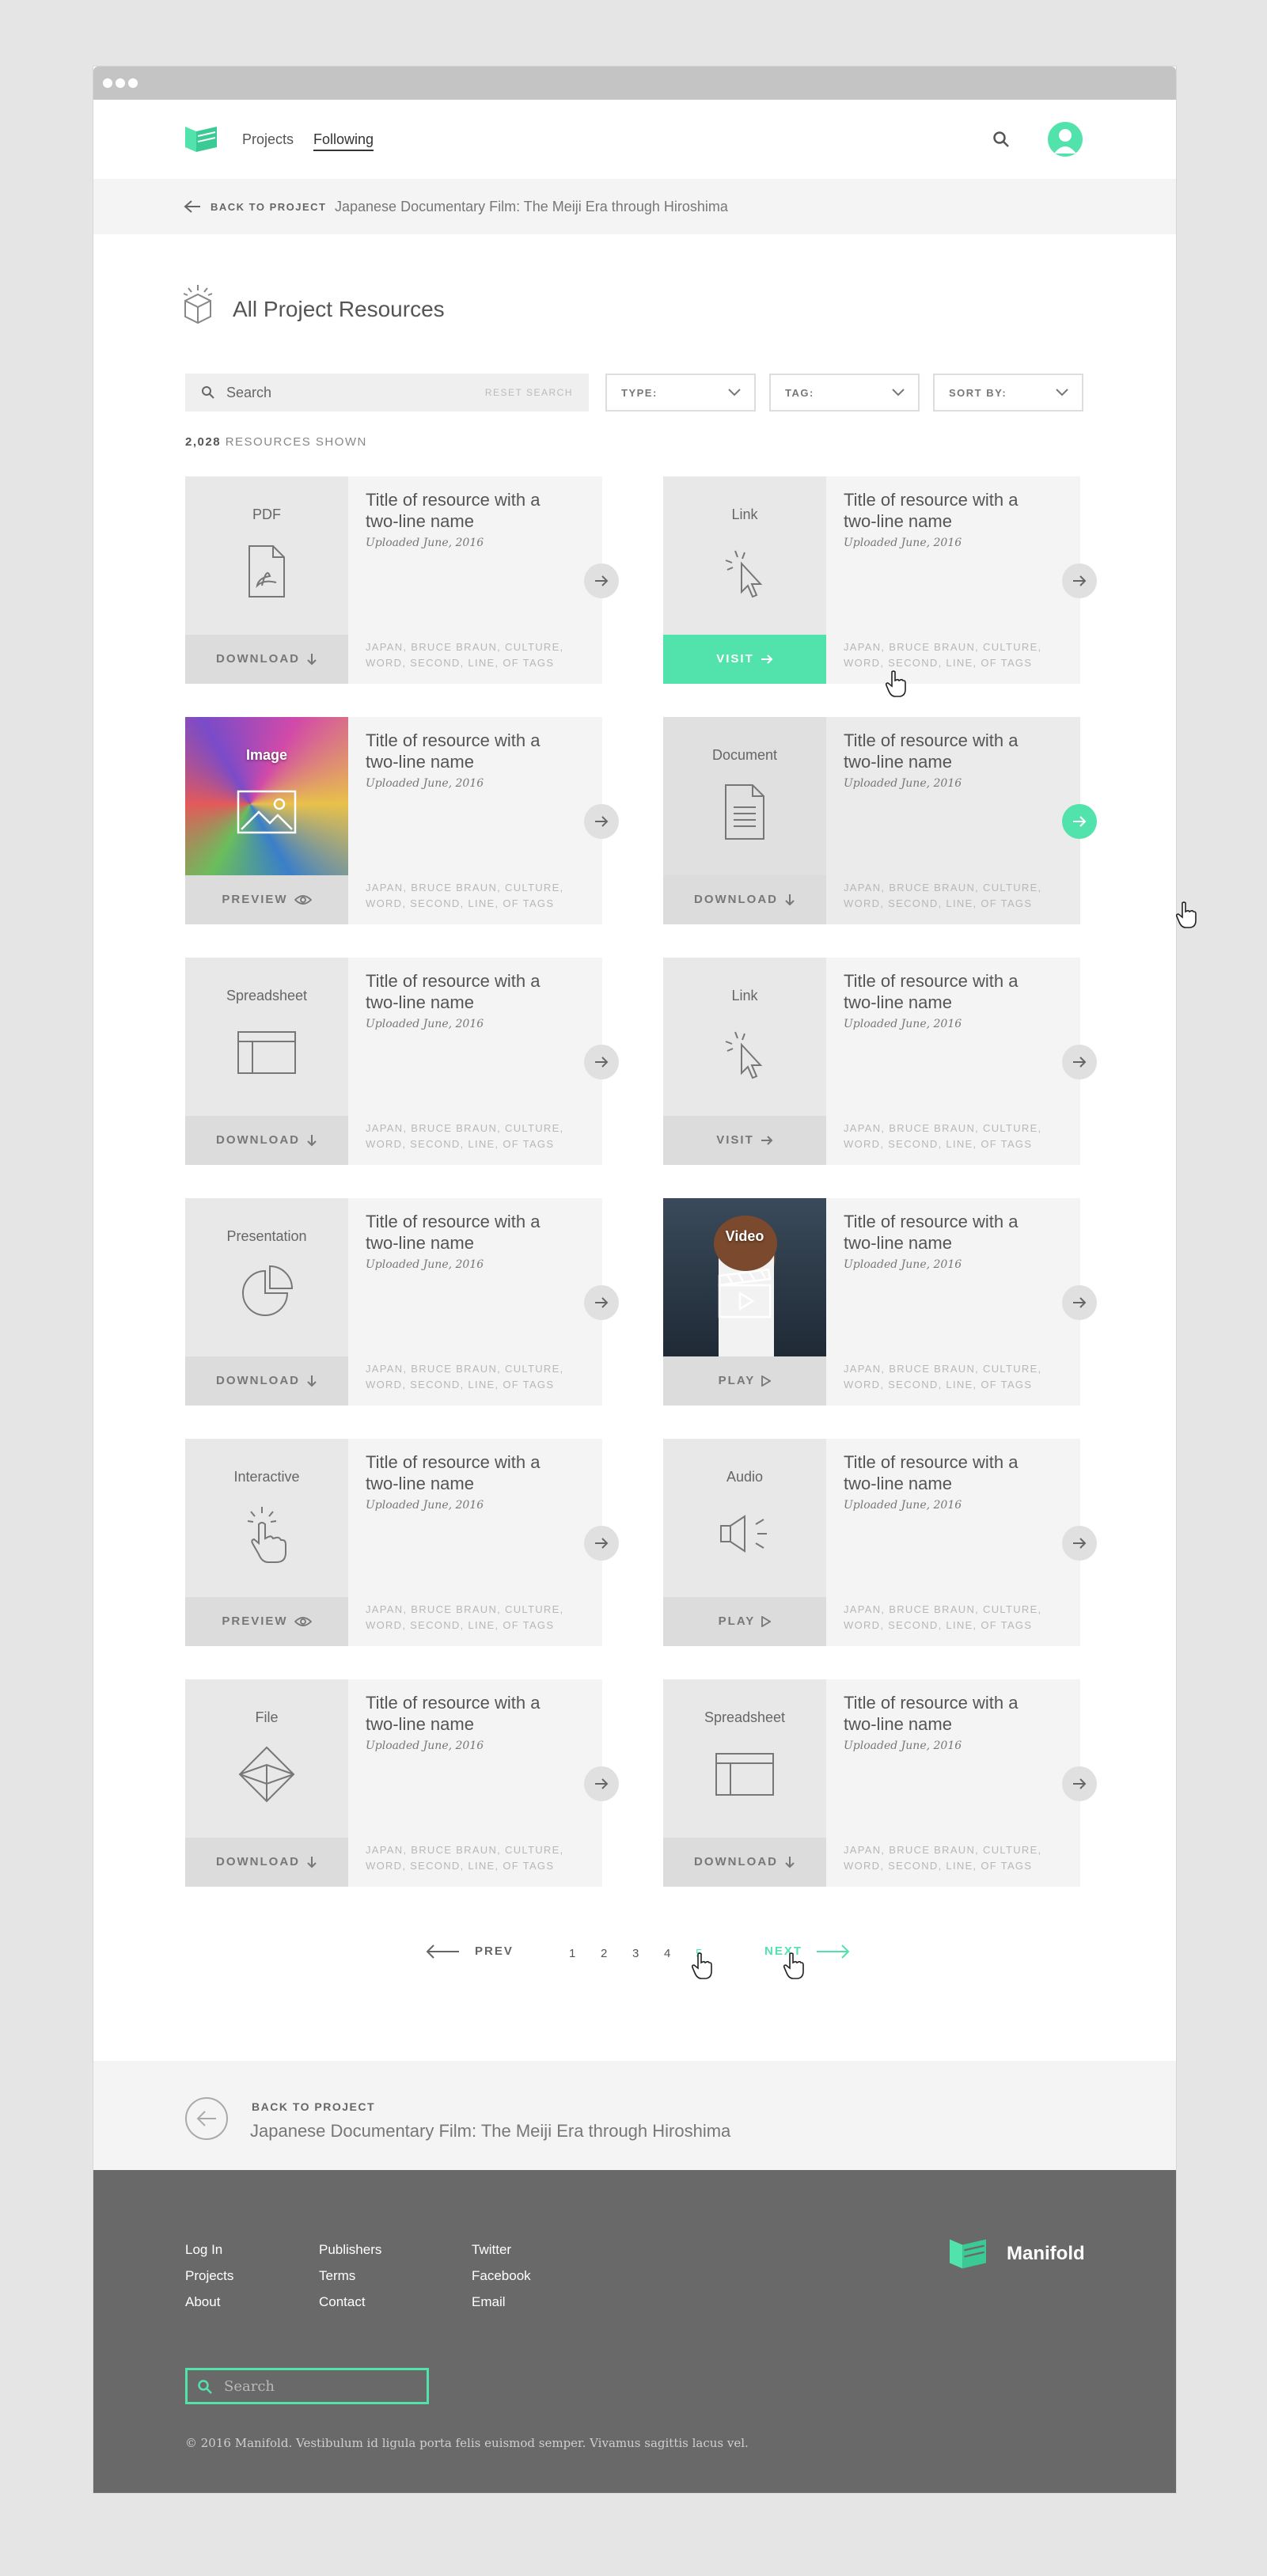 The height and width of the screenshot is (2576, 1267). I want to click on footer-link-contact: Contact, so click(350, 2302).